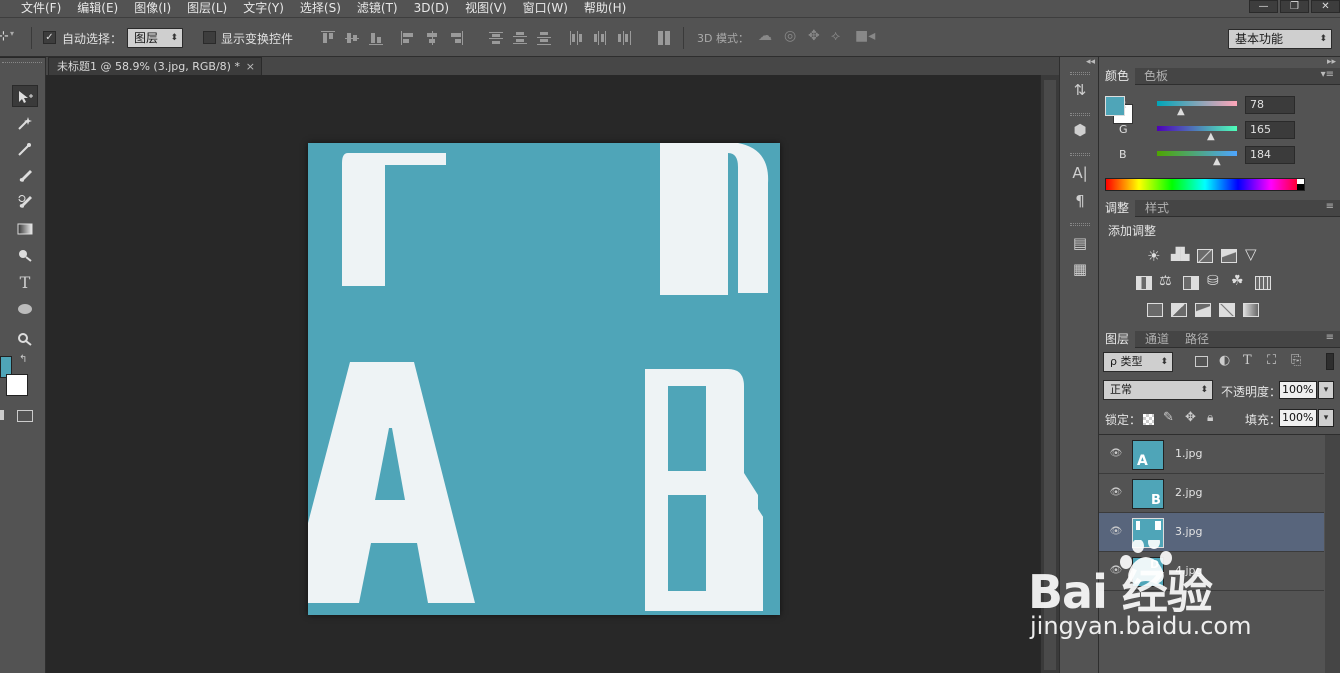 The height and width of the screenshot is (673, 1340). I want to click on red-value-input: 78, so click(1270, 105).